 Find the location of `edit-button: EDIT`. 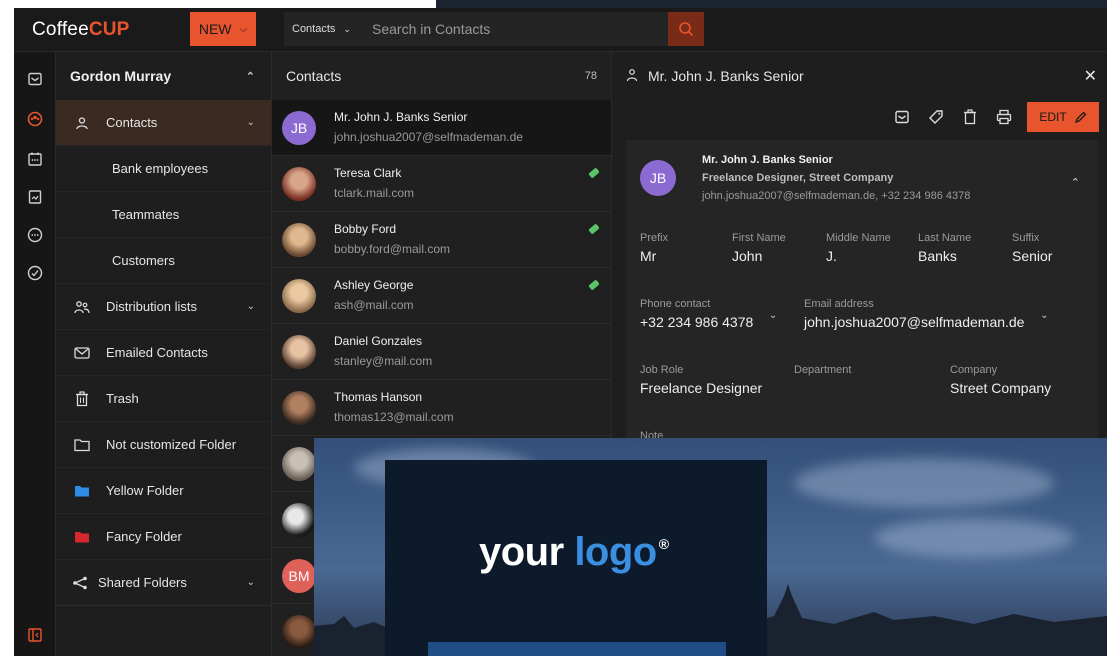

edit-button: EDIT is located at coordinates (1063, 117).